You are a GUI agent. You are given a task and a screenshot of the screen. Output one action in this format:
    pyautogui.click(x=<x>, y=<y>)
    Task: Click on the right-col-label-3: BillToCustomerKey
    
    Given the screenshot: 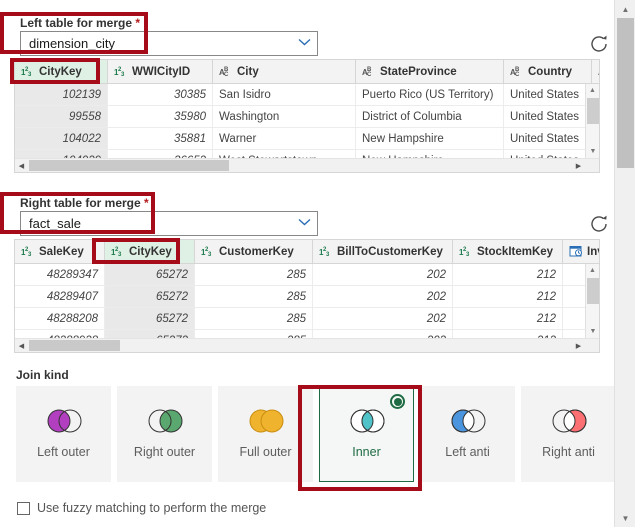 What is the action you would take?
    pyautogui.click(x=390, y=251)
    